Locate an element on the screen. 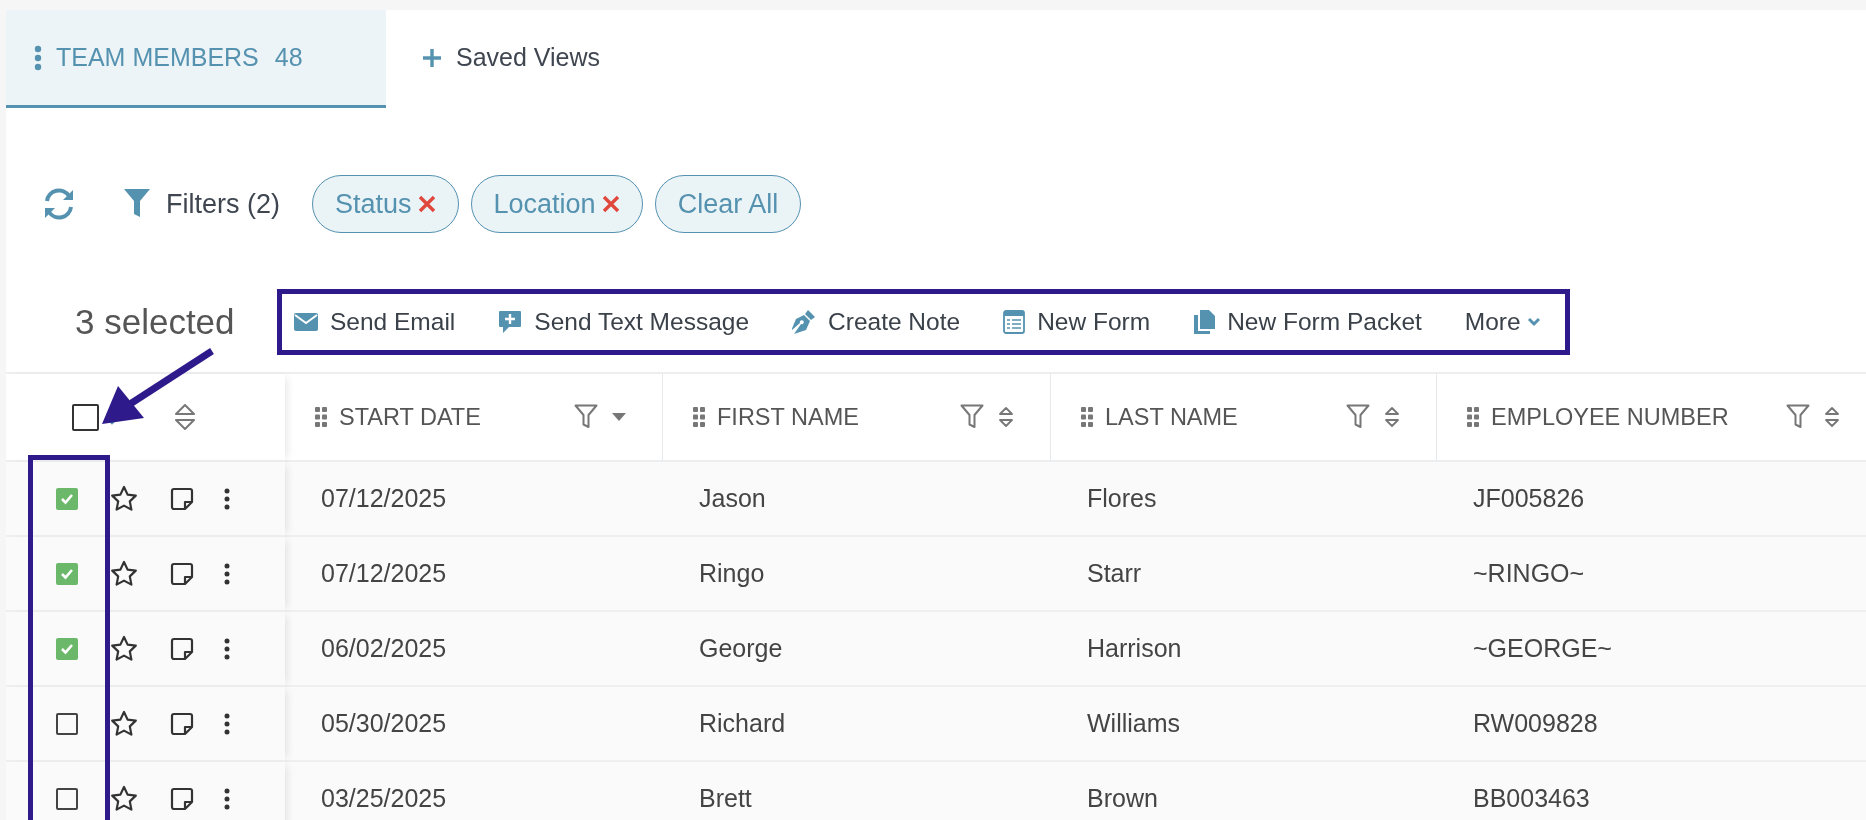  table-cell-text: 03/25/2025 is located at coordinates (383, 798).